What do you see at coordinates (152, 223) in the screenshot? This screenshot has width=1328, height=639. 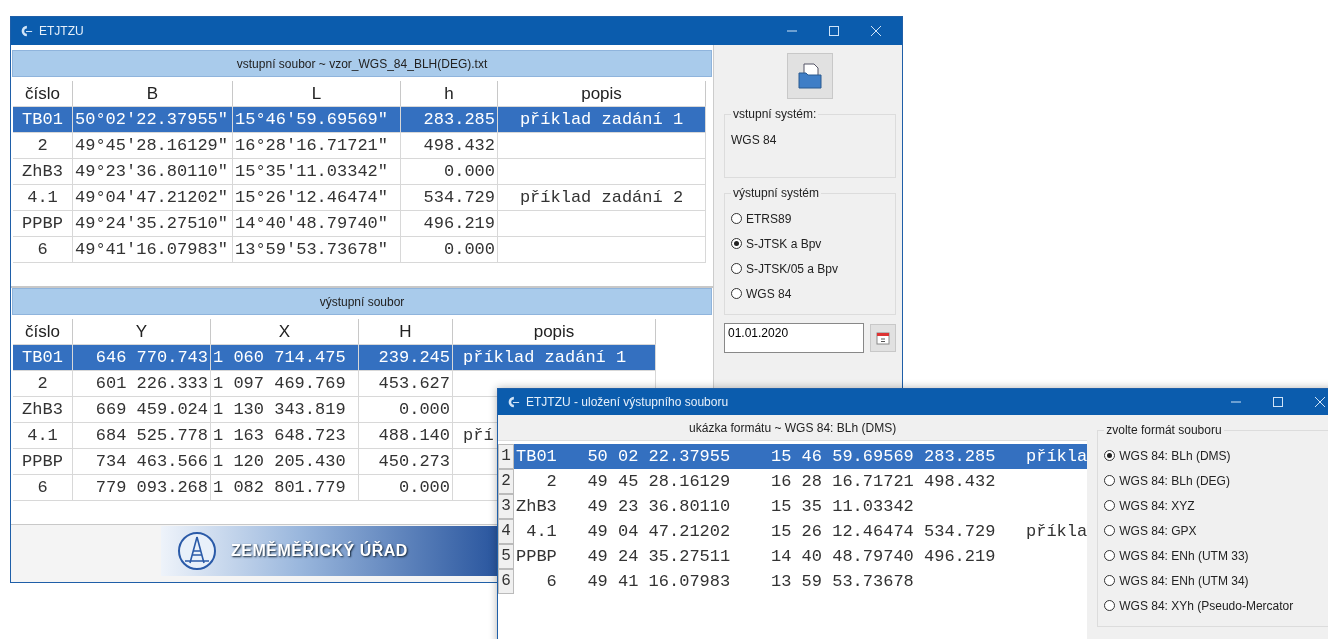 I see `table-cell: 49°24'35.27510"` at bounding box center [152, 223].